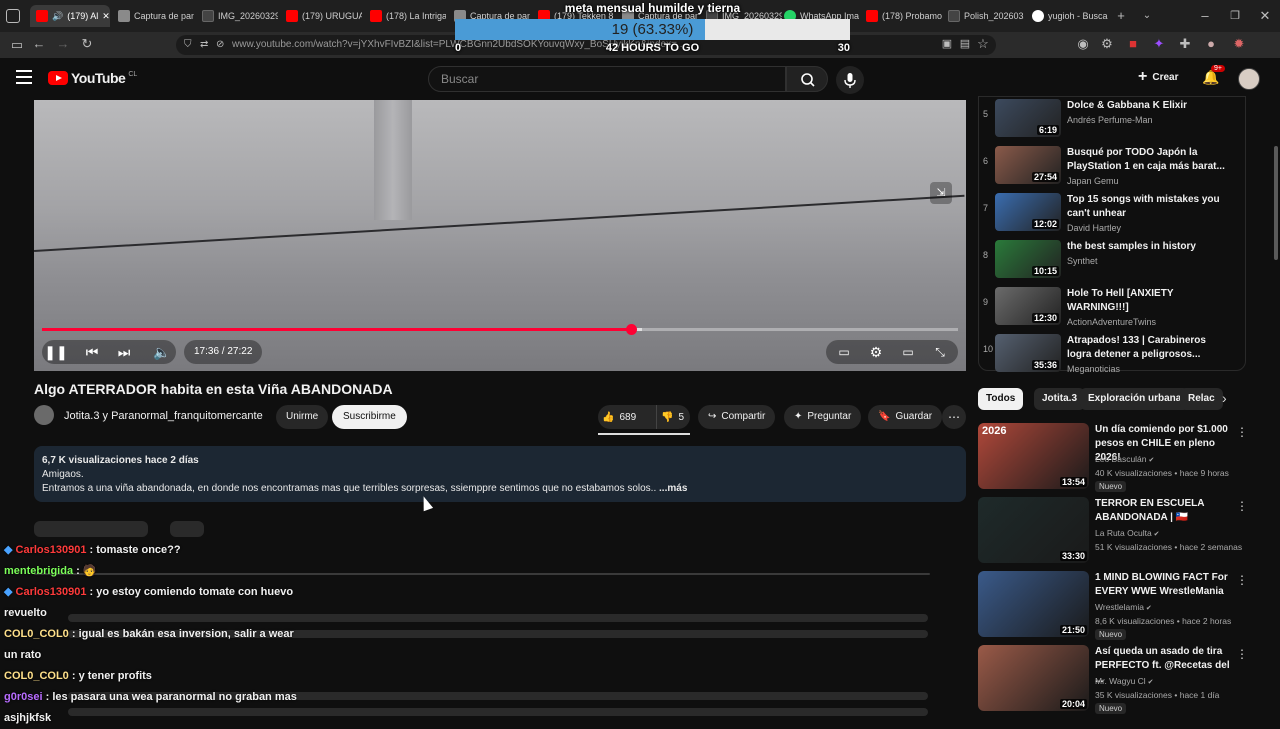 Image resolution: width=1280 pixels, height=729 pixels. What do you see at coordinates (1159, 44) in the screenshot?
I see `extension-purple-icon: ✦` at bounding box center [1159, 44].